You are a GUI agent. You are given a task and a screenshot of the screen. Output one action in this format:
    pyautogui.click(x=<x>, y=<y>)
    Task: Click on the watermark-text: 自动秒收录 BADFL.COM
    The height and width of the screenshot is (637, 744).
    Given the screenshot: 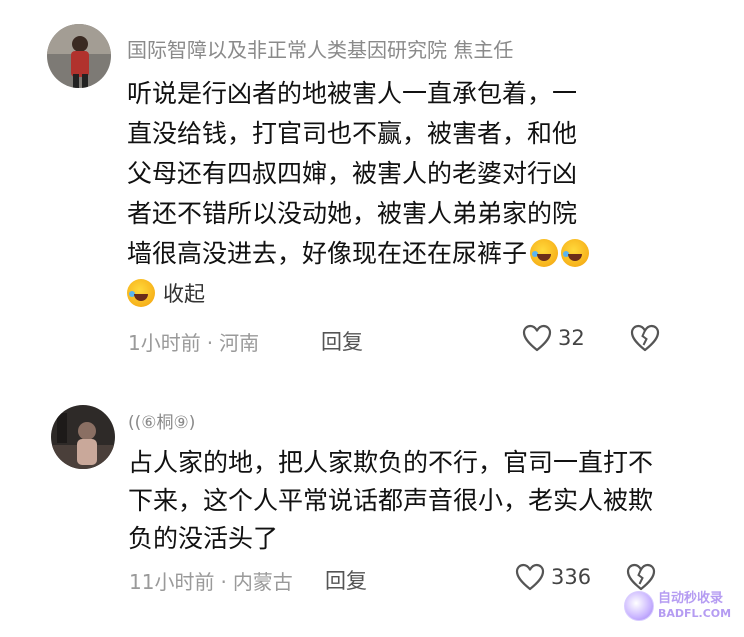 What is the action you would take?
    pyautogui.click(x=694, y=606)
    